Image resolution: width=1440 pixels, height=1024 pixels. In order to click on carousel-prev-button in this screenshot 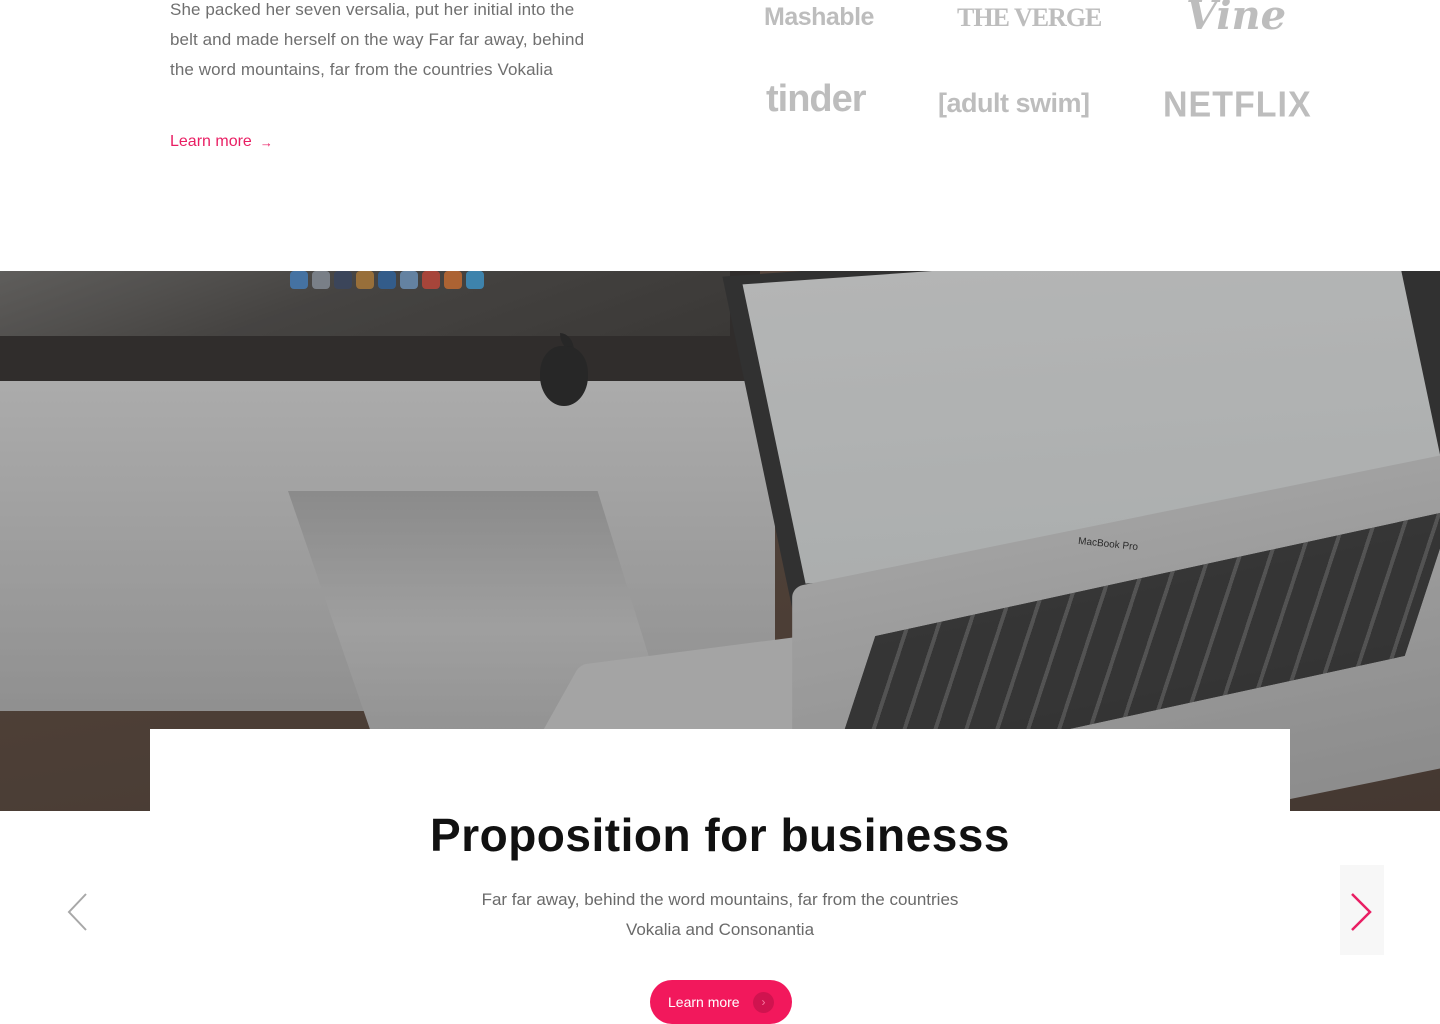, I will do `click(78, 912)`.